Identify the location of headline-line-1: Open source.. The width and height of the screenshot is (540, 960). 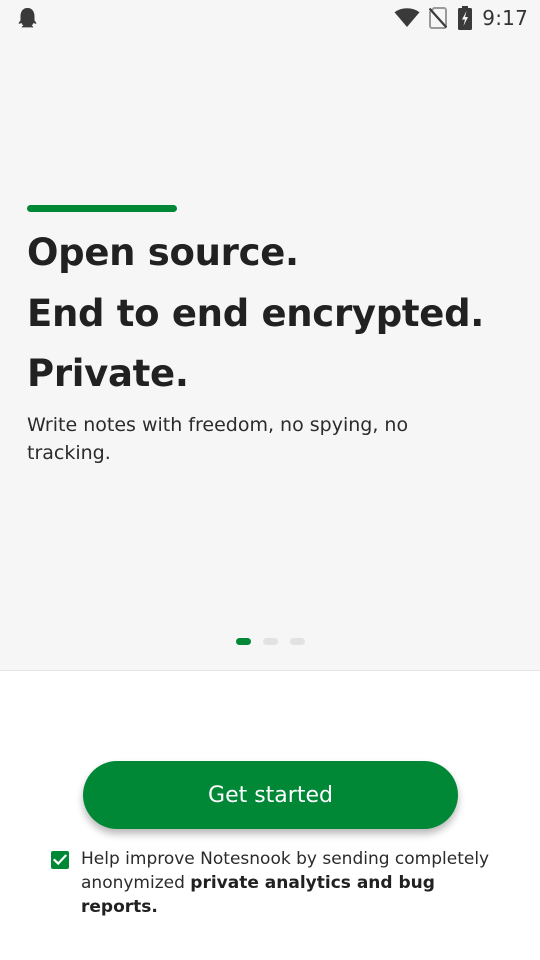
(163, 252).